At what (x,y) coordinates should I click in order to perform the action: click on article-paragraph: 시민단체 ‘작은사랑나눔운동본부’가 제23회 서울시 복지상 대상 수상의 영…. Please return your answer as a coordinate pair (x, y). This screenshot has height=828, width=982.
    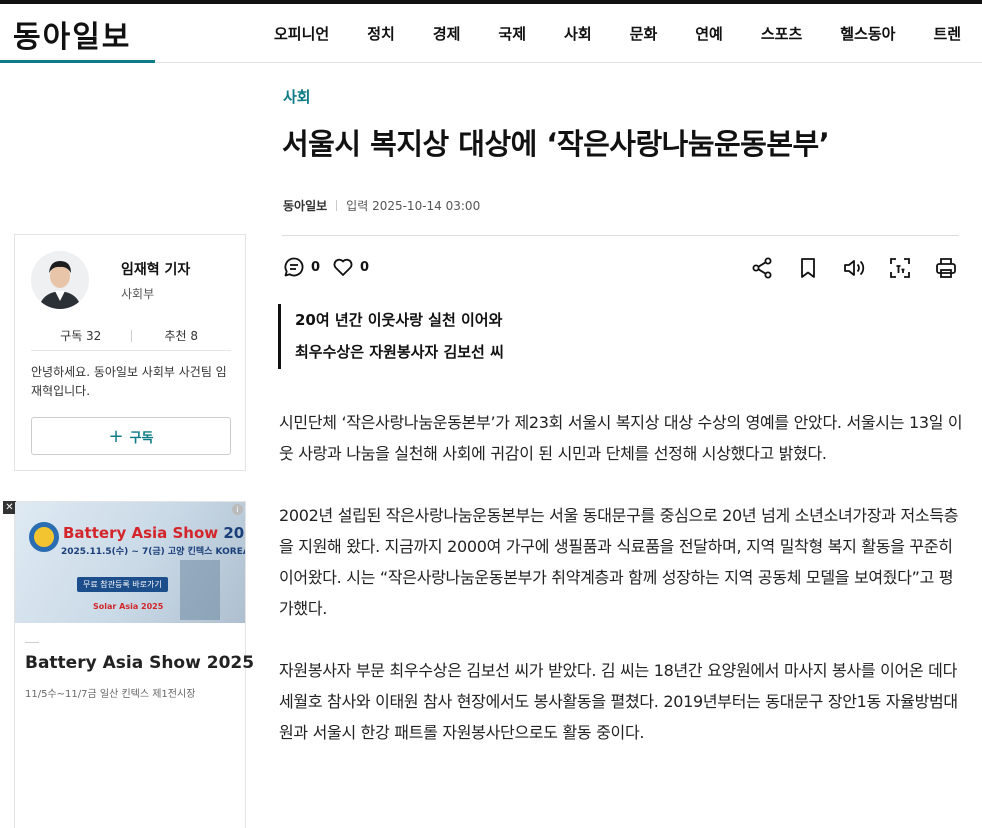
    Looking at the image, I should click on (621, 438).